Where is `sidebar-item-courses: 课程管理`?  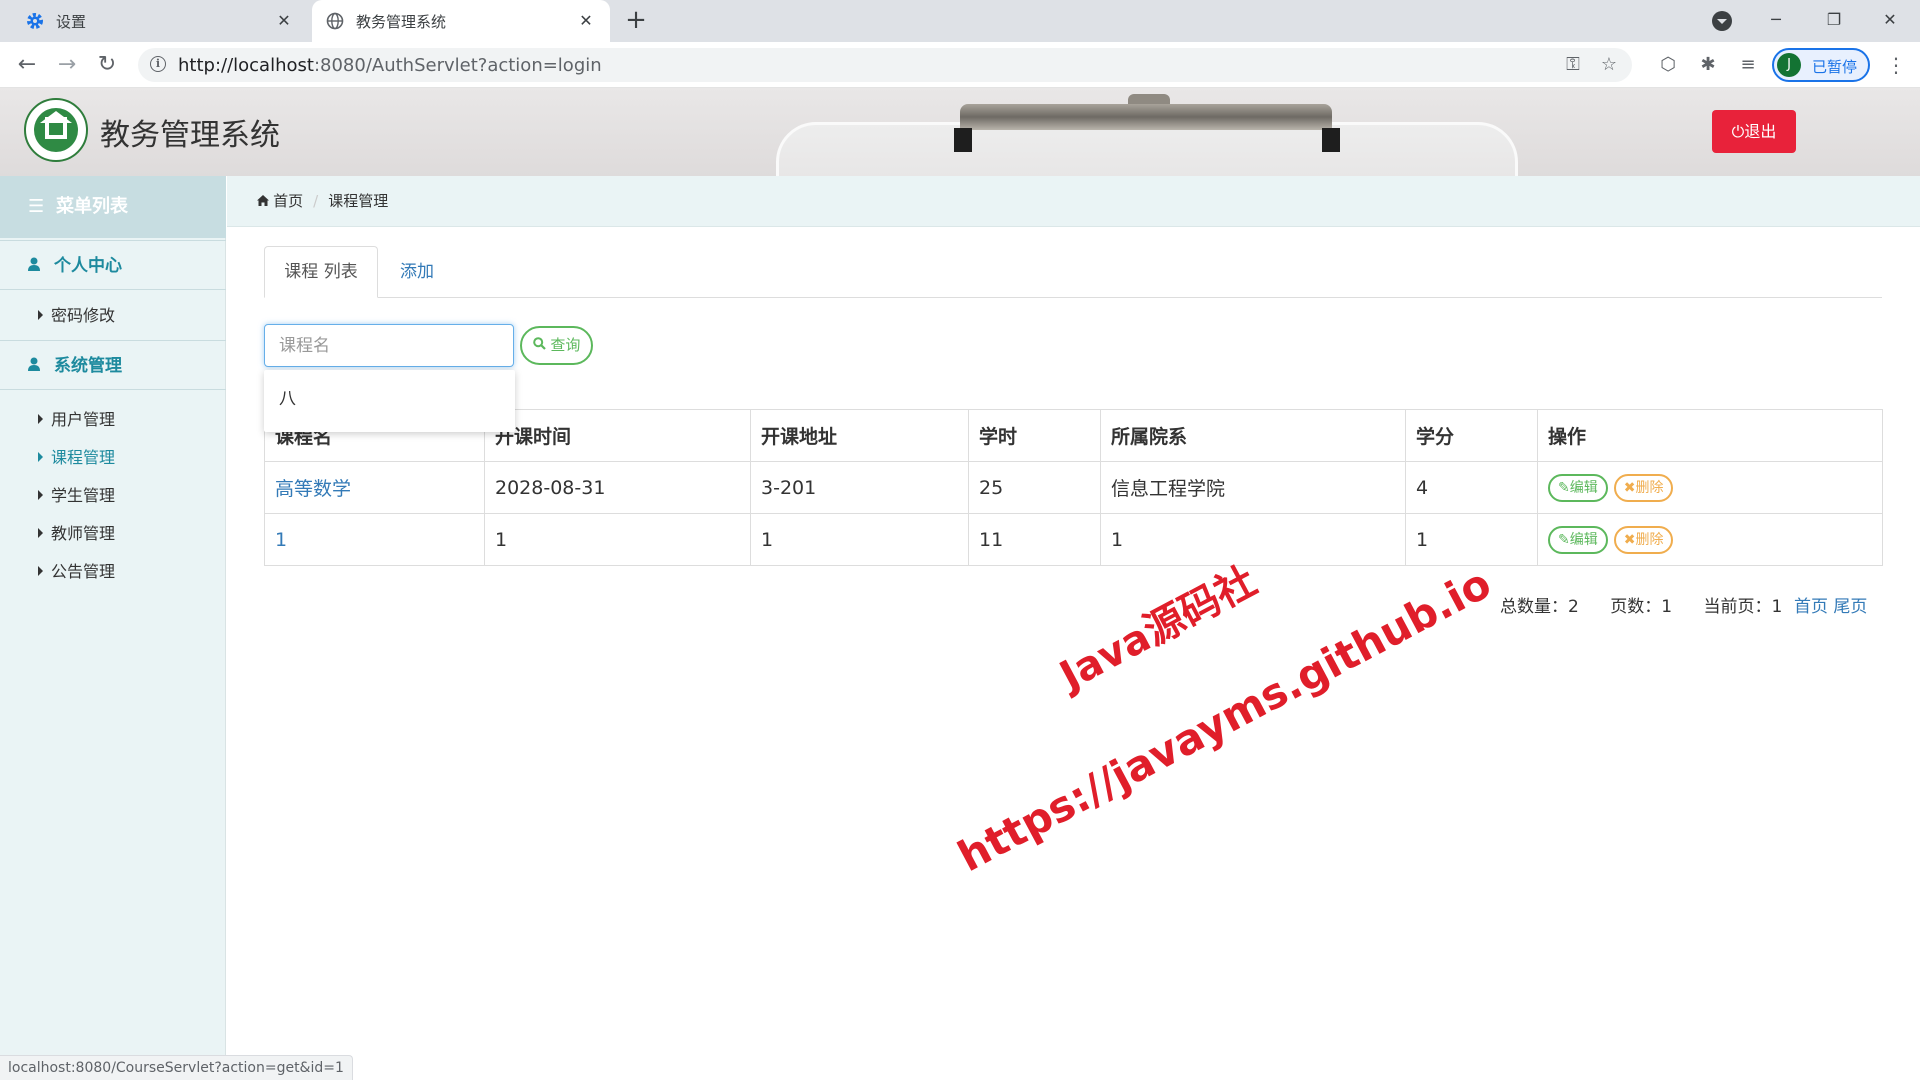 sidebar-item-courses: 课程管理 is located at coordinates (76, 456).